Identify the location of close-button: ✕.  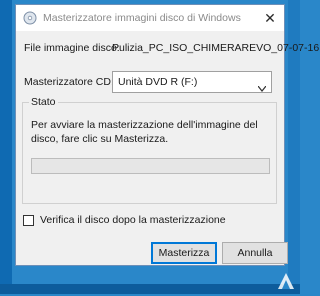
(270, 18).